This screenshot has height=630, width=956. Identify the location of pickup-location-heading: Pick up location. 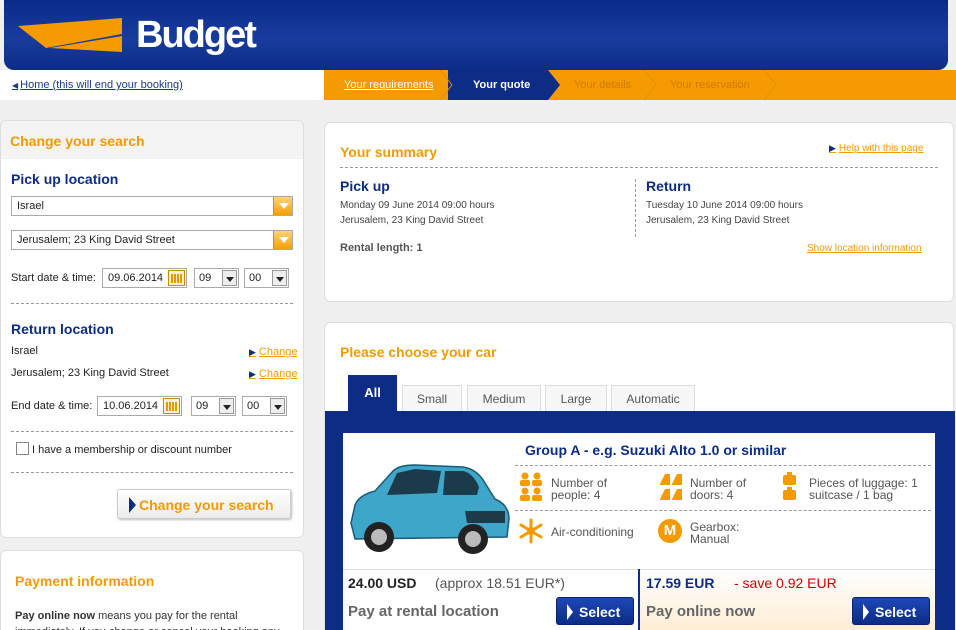
(65, 179).